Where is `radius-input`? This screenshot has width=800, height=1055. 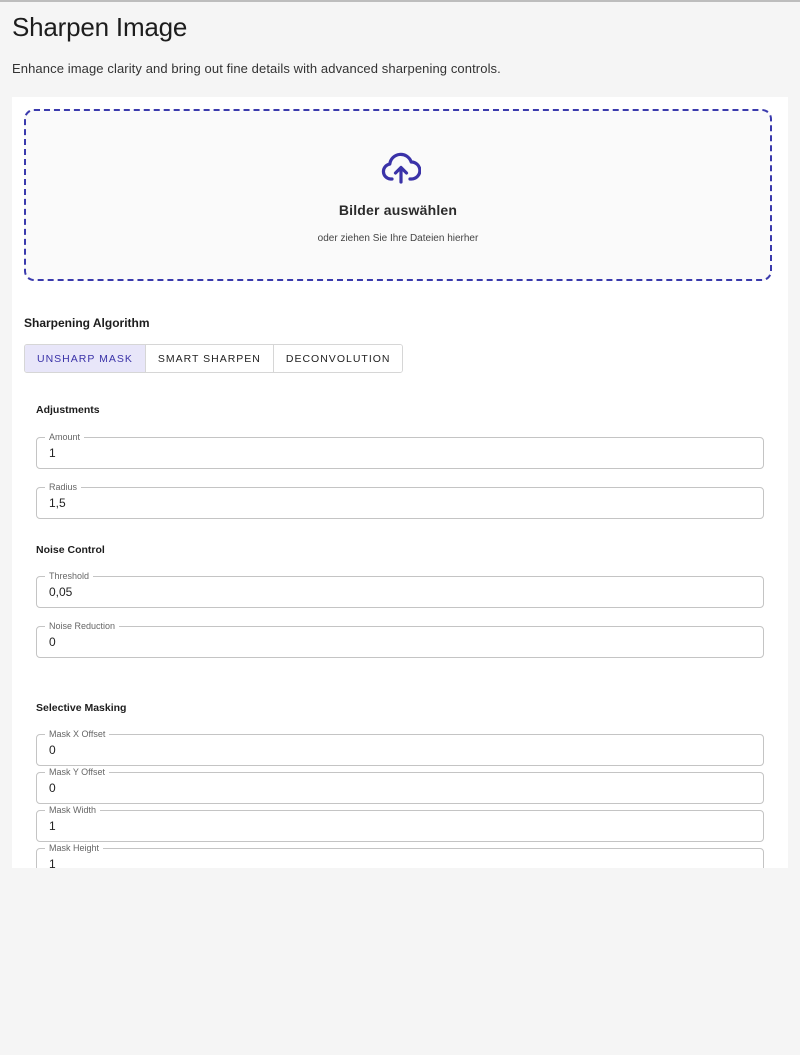
radius-input is located at coordinates (401, 503).